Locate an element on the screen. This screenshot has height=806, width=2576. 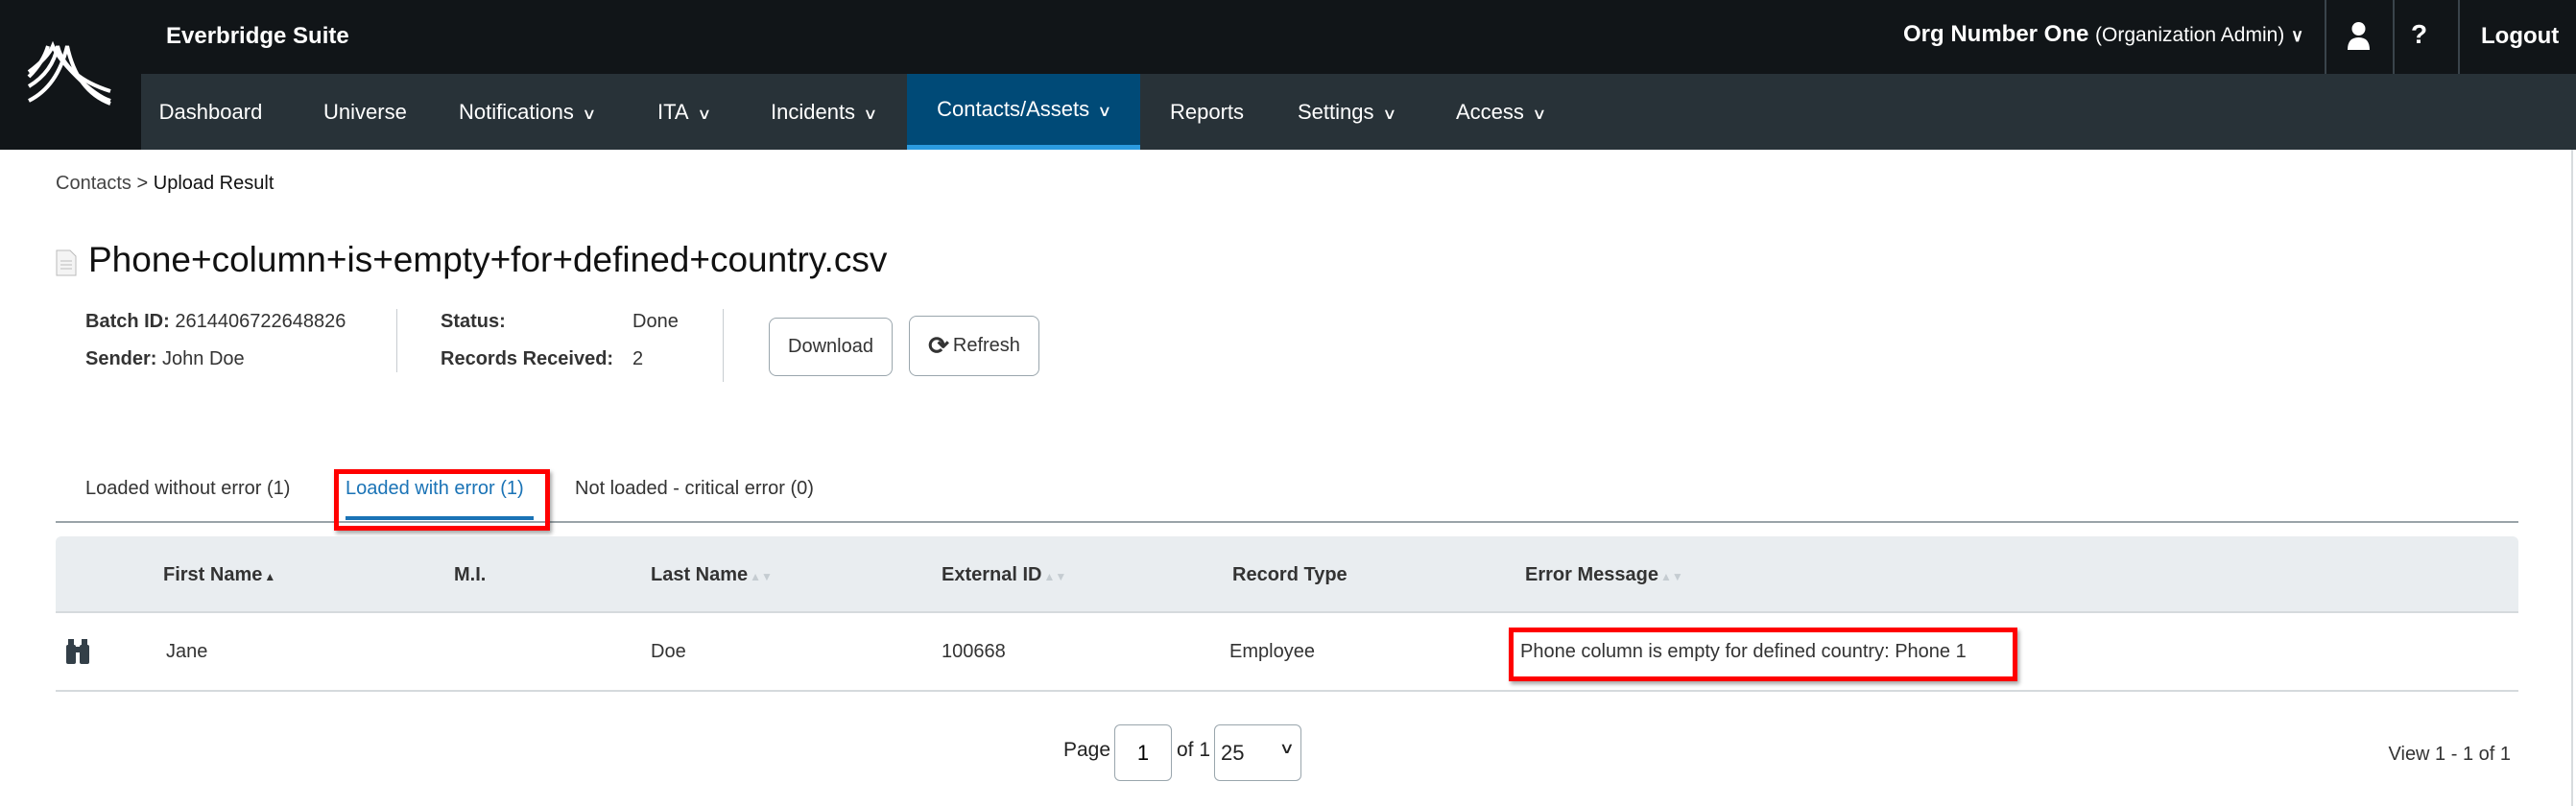
binoculars-icon is located at coordinates (77, 654).